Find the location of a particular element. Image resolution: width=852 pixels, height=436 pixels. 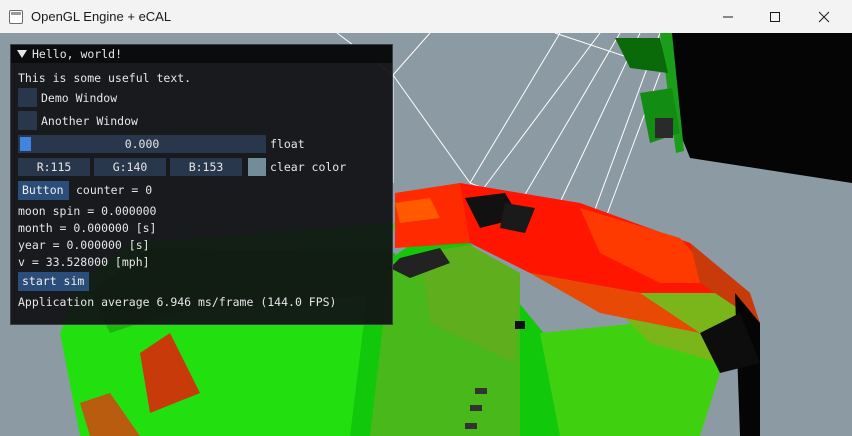

another-window-label: Another Window is located at coordinates (89, 121).